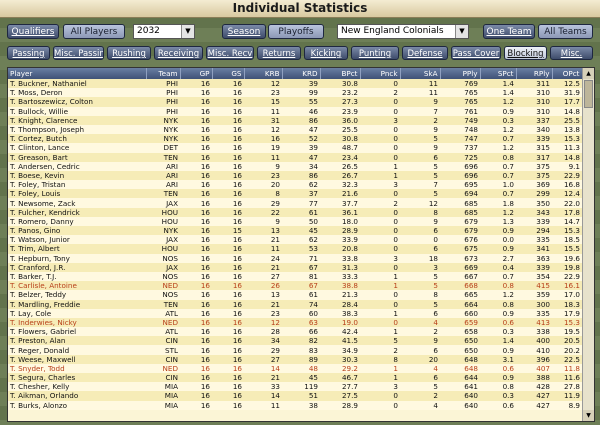  Describe the element at coordinates (460, 93) in the screenshot. I see `table-cell: 765` at that location.